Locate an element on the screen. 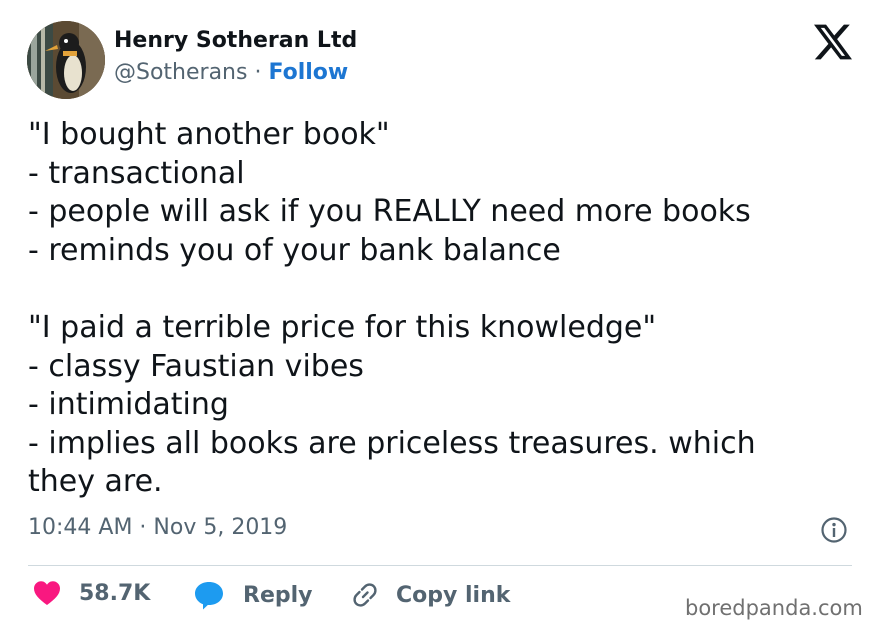 Image resolution: width=880 pixels, height=631 pixels. author-meta: @Sotherans · Follow is located at coordinates (231, 72).